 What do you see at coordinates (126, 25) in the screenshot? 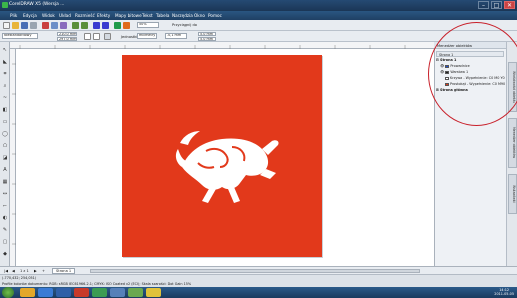
I see `welcome-screen-icon` at bounding box center [126, 25].